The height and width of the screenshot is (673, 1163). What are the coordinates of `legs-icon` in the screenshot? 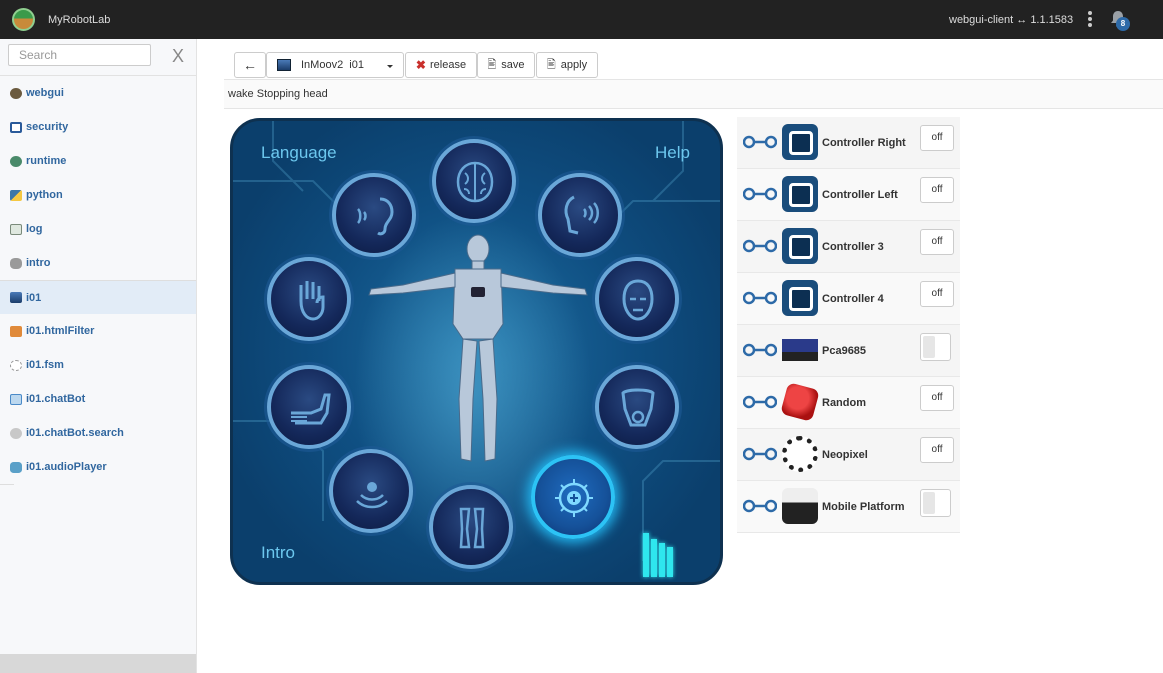 It's located at (472, 528).